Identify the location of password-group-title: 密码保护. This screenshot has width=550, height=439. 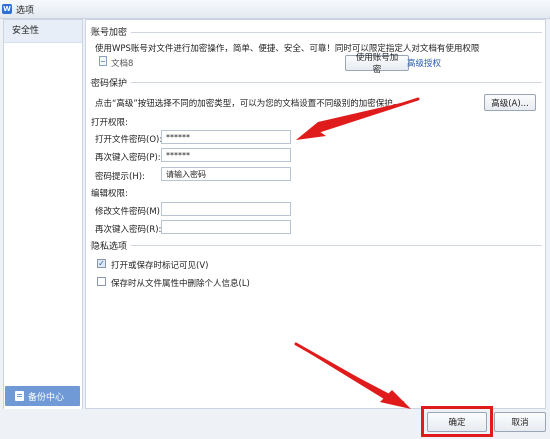
(111, 82).